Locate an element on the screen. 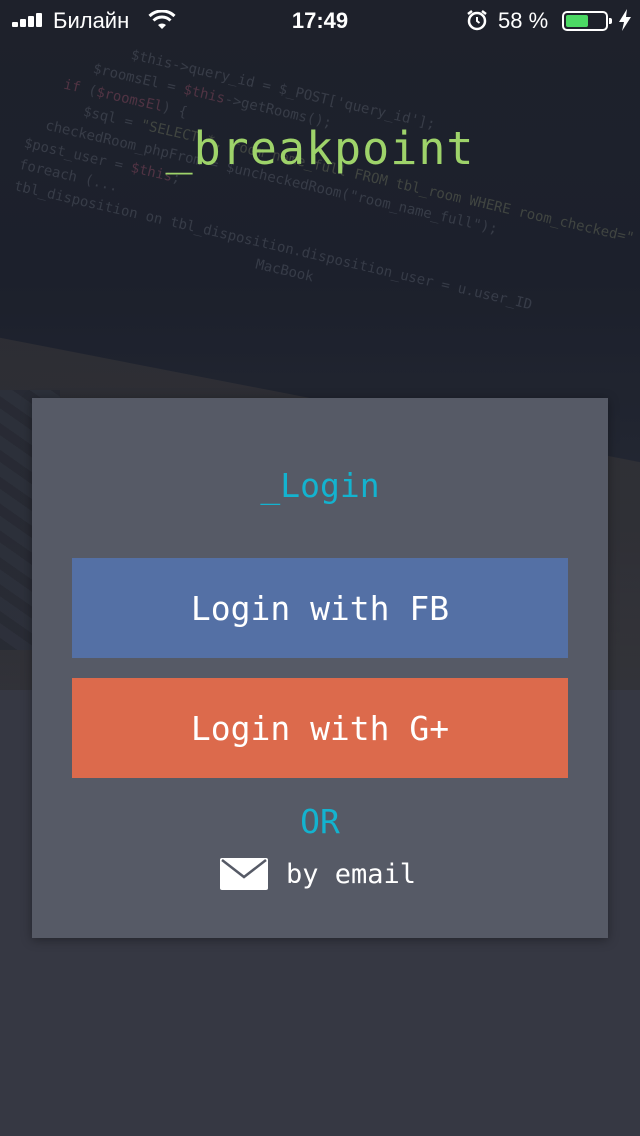 This screenshot has height=1136, width=640. login-email-link: by email is located at coordinates (318, 874).